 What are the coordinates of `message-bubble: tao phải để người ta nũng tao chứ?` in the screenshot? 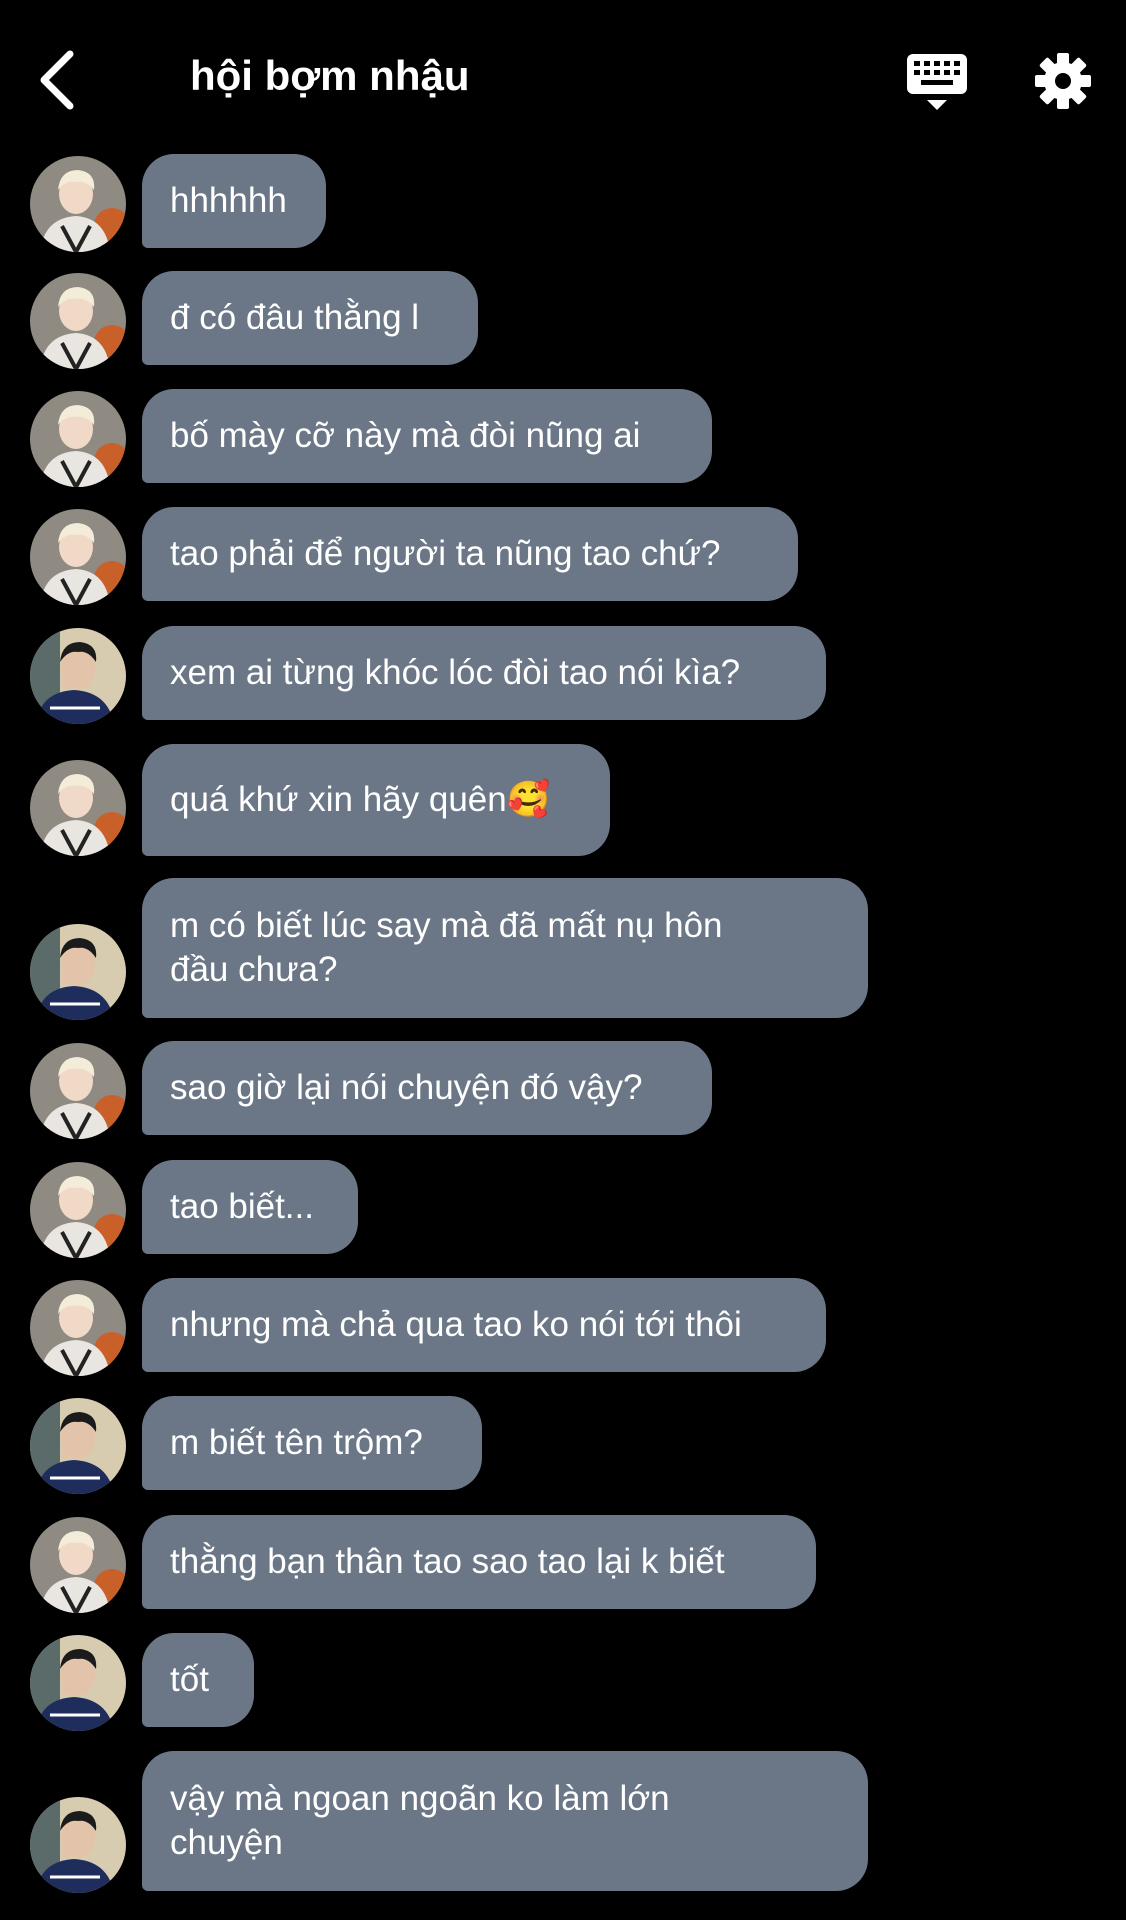 It's located at (470, 554).